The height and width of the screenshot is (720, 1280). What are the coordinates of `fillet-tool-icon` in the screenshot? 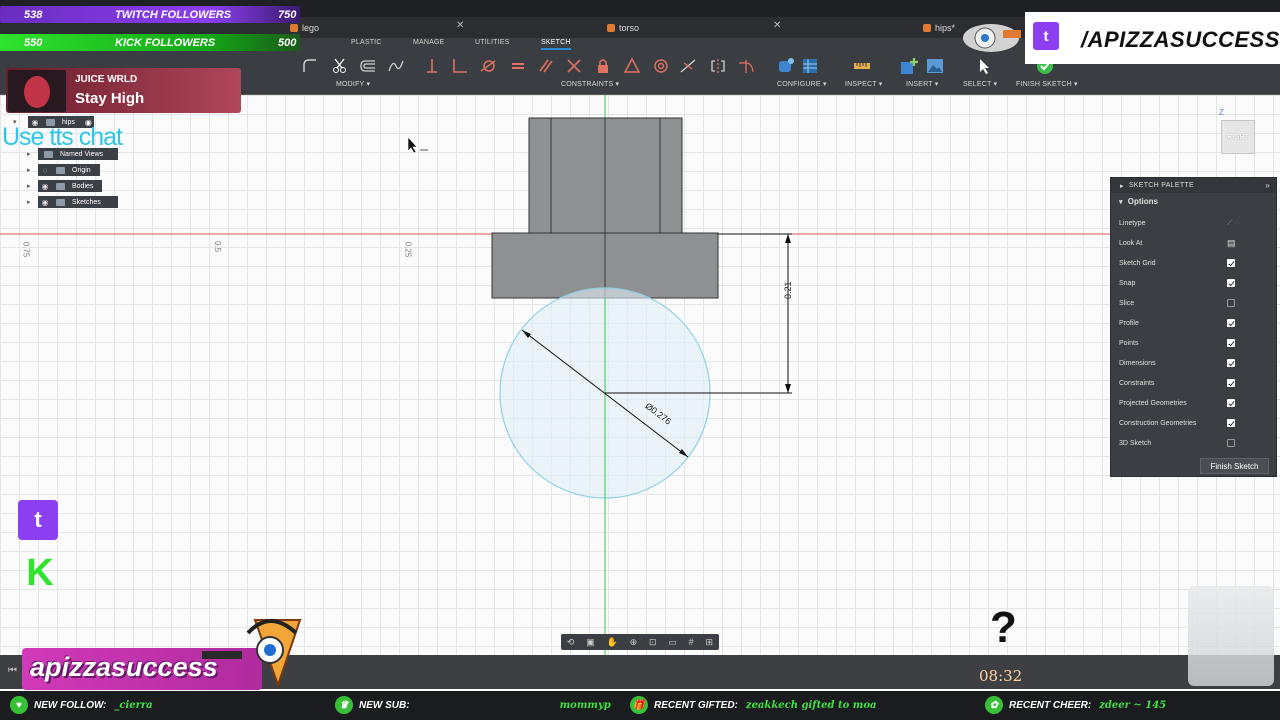 It's located at (310, 66).